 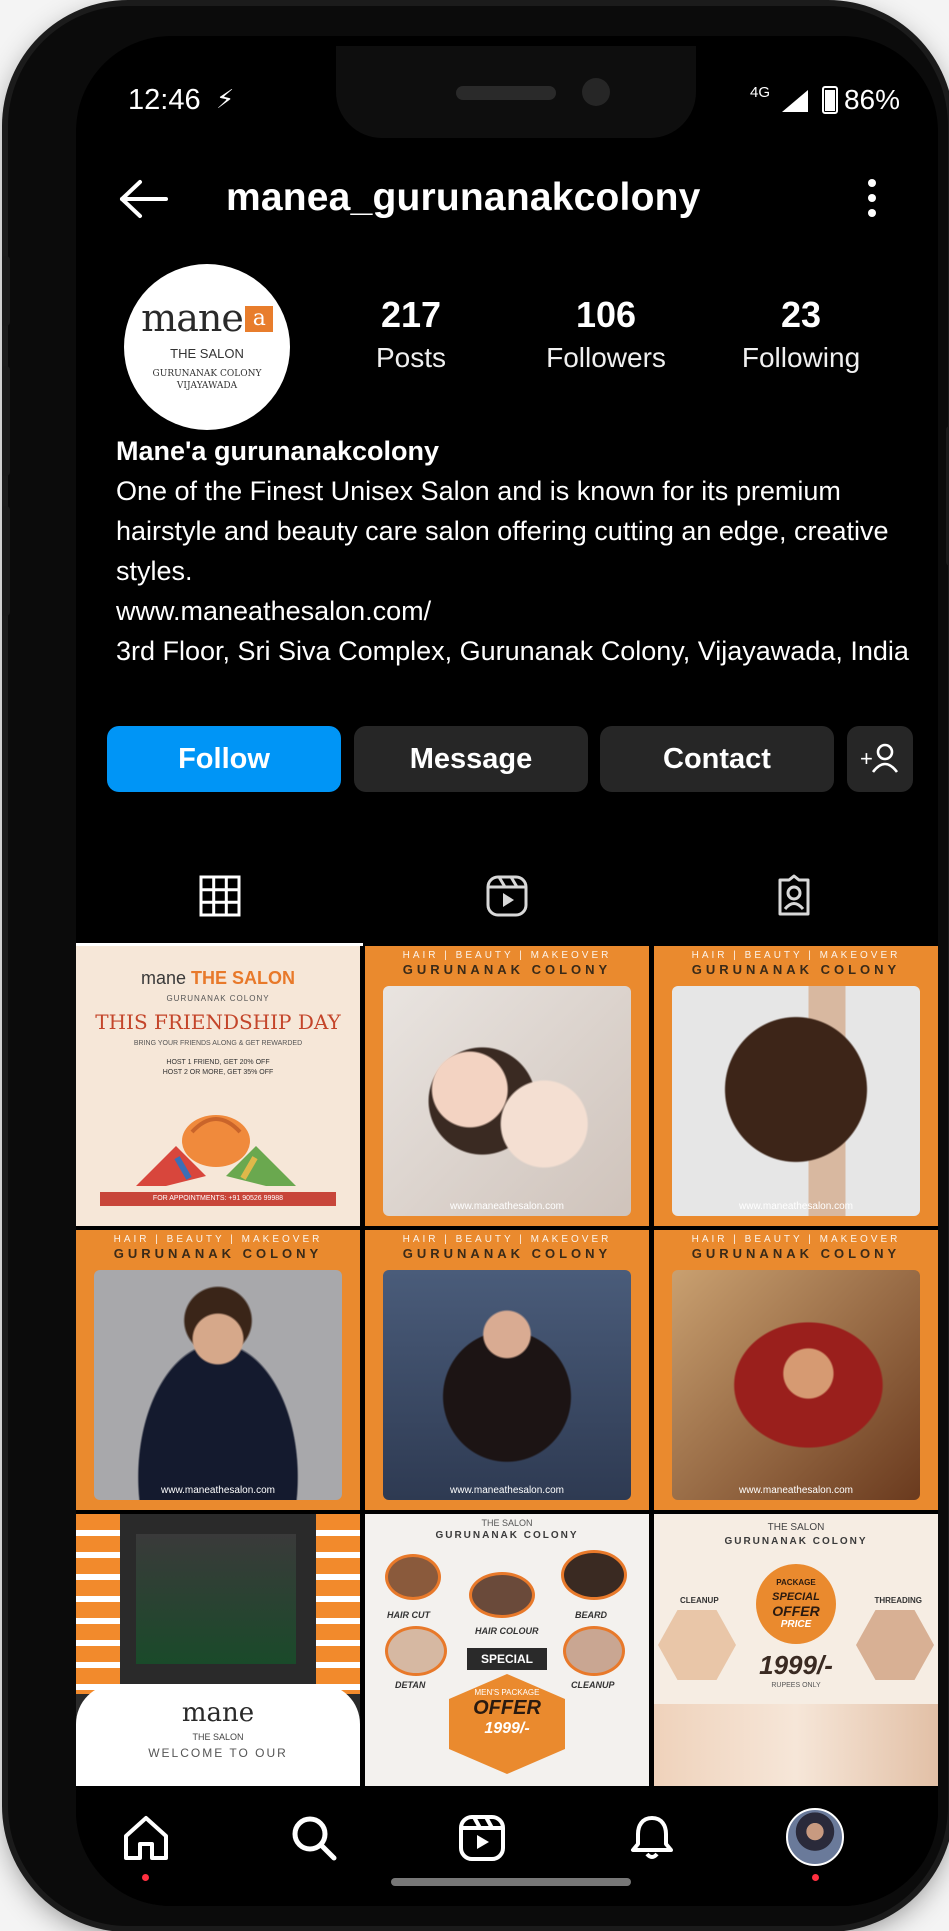 What do you see at coordinates (652, 1838) in the screenshot?
I see `nav-notifications` at bounding box center [652, 1838].